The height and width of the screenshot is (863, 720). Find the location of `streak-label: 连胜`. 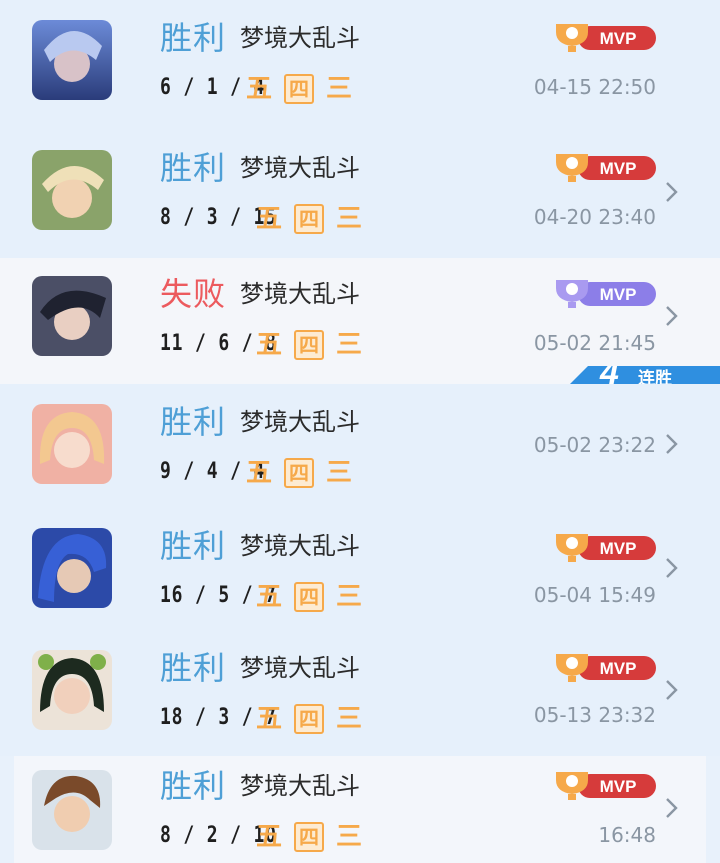

streak-label: 连胜 is located at coordinates (655, 376).